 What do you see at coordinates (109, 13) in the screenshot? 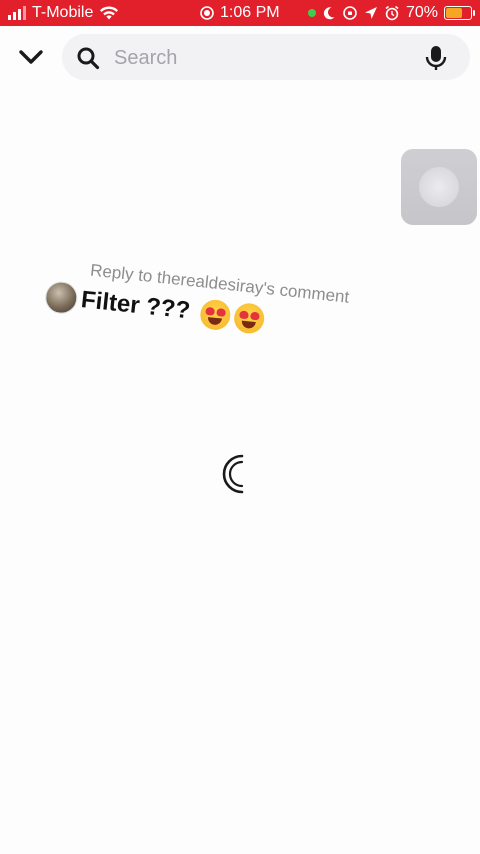
I see `wifi-icon` at bounding box center [109, 13].